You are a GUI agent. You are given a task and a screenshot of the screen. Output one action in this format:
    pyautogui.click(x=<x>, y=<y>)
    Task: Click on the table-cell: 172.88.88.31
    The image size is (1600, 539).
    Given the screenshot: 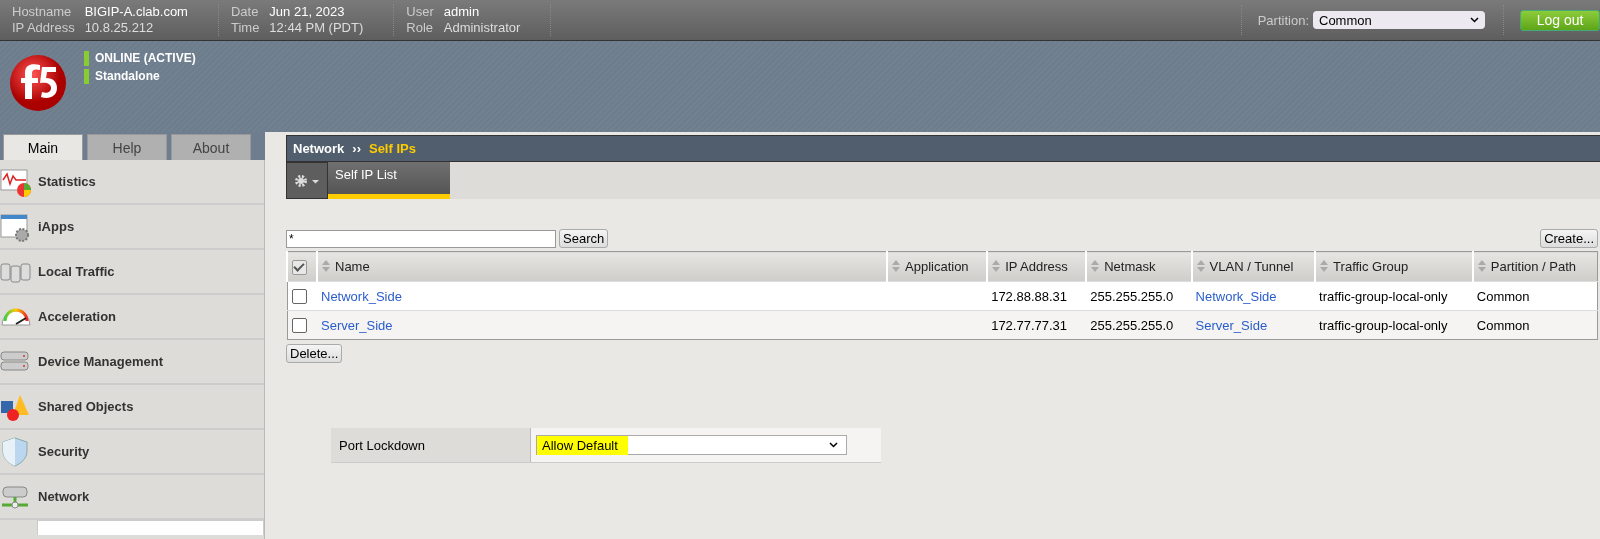 What is the action you would take?
    pyautogui.click(x=1037, y=296)
    